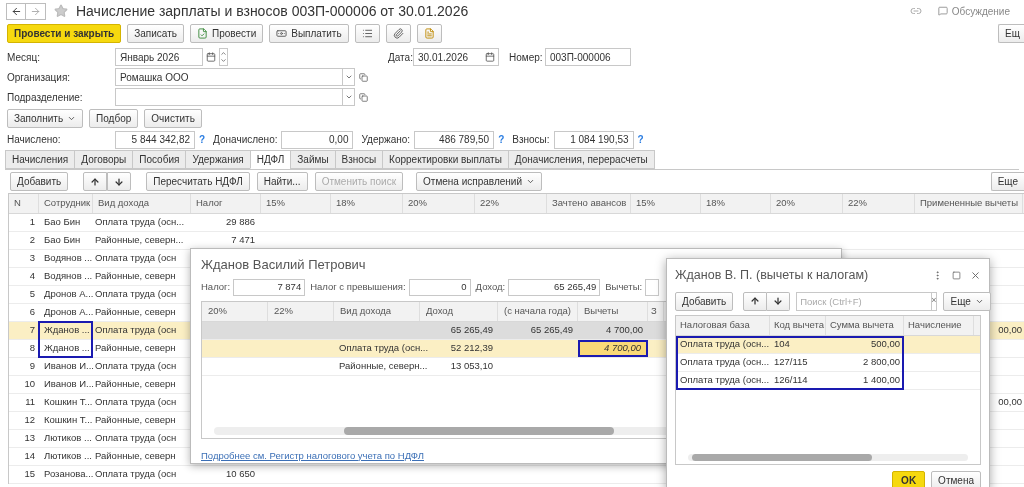 The image size is (1024, 487). Describe the element at coordinates (398, 33) in the screenshot. I see `attach-button` at that location.